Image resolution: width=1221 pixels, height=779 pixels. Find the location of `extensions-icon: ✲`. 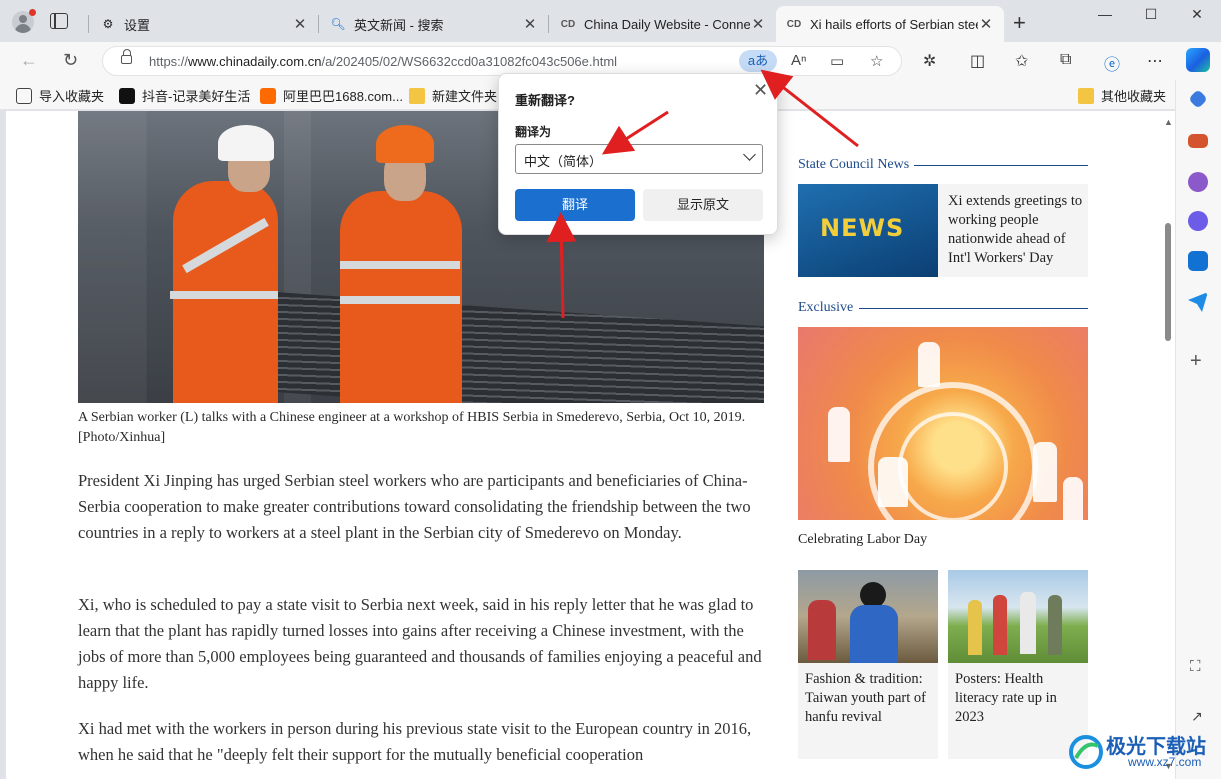

extensions-icon: ✲ is located at coordinates (929, 61).